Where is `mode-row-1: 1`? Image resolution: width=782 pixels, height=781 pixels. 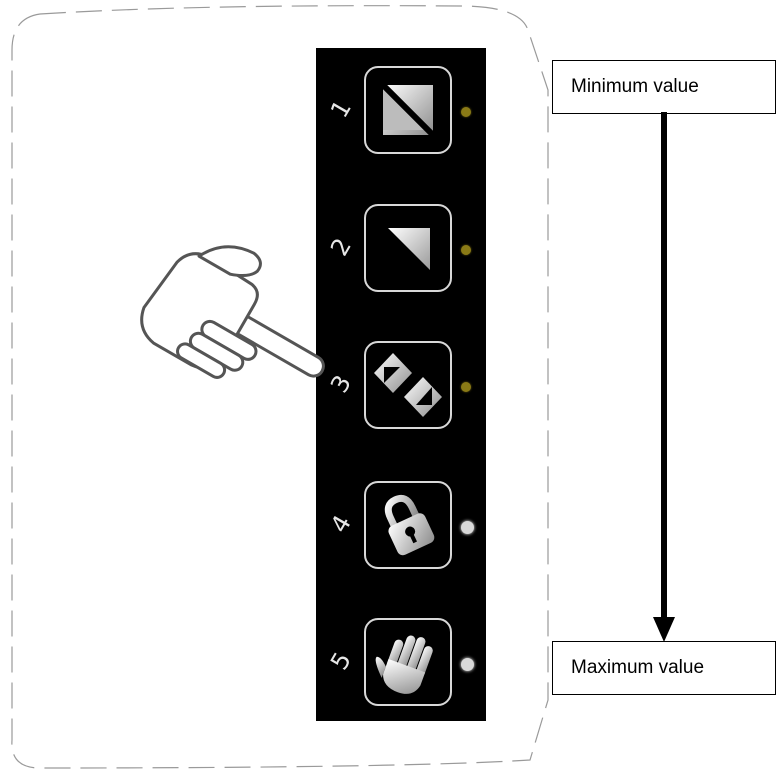
mode-row-1: 1 is located at coordinates (401, 114).